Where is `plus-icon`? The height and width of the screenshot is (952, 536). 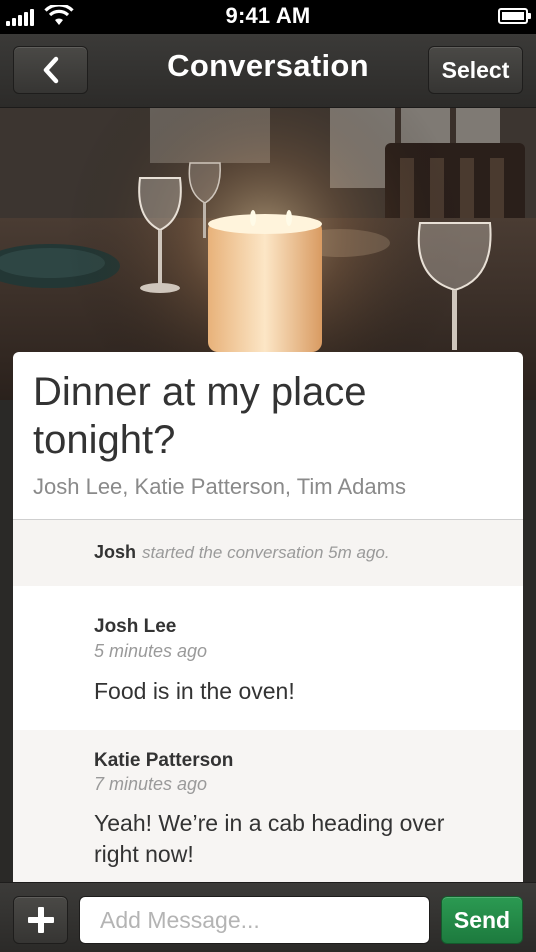 plus-icon is located at coordinates (40, 920).